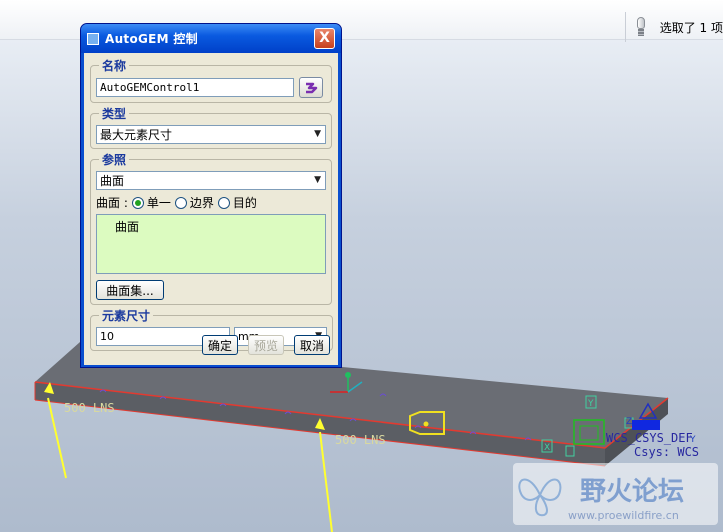 The height and width of the screenshot is (532, 723). I want to click on watermark-brand: 野火论坛, so click(632, 492).